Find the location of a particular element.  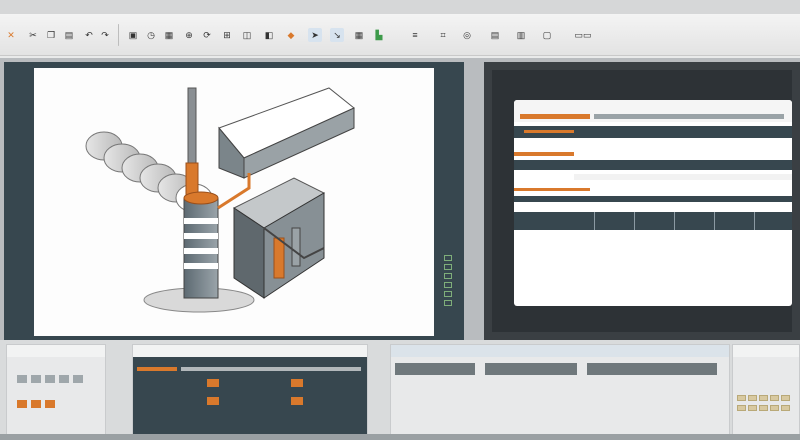

window-icon: ▢ is located at coordinates (547, 35).